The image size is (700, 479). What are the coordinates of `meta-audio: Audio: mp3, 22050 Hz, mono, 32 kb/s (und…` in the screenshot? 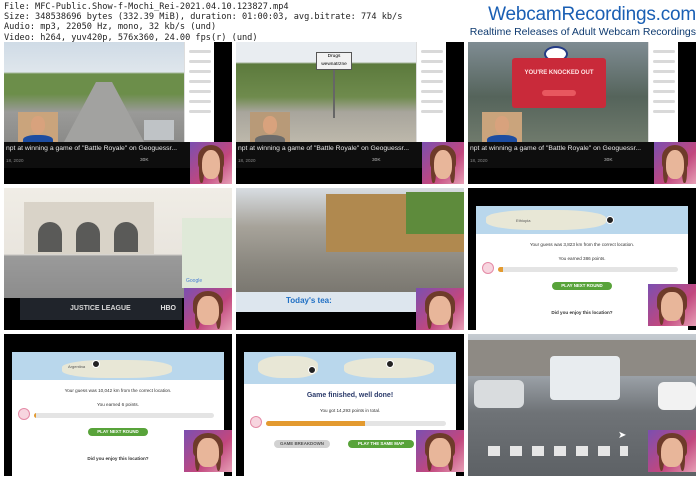 It's located at (110, 27).